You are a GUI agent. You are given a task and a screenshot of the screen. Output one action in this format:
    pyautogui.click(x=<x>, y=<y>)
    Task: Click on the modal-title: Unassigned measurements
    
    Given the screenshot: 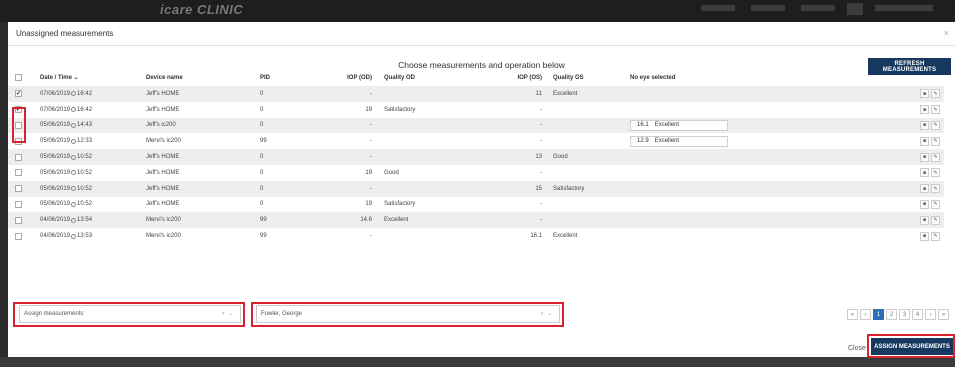 What is the action you would take?
    pyautogui.click(x=65, y=33)
    